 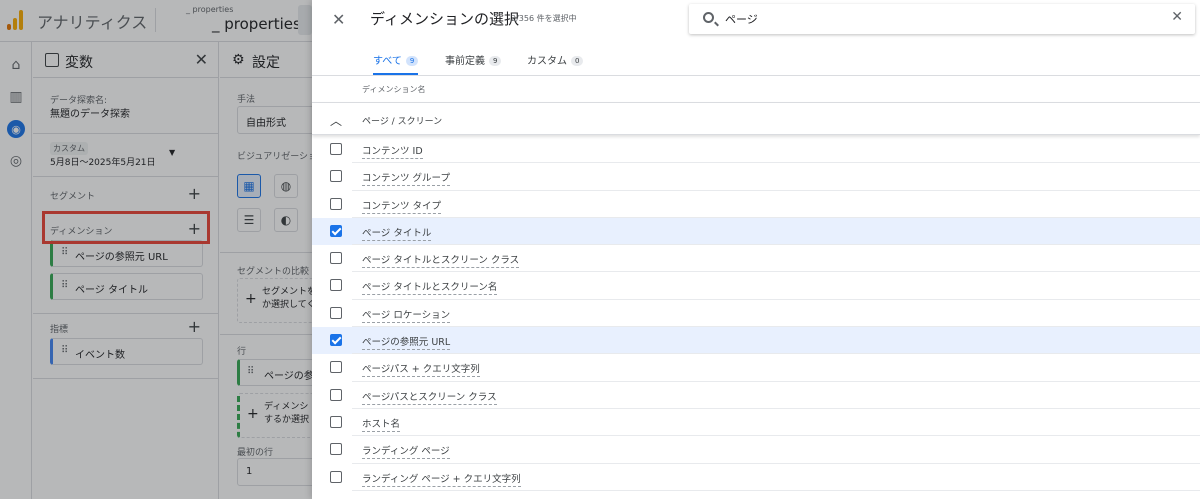 What do you see at coordinates (756, 368) in the screenshot?
I see `list-item: ページパス + クエリ文字列` at bounding box center [756, 368].